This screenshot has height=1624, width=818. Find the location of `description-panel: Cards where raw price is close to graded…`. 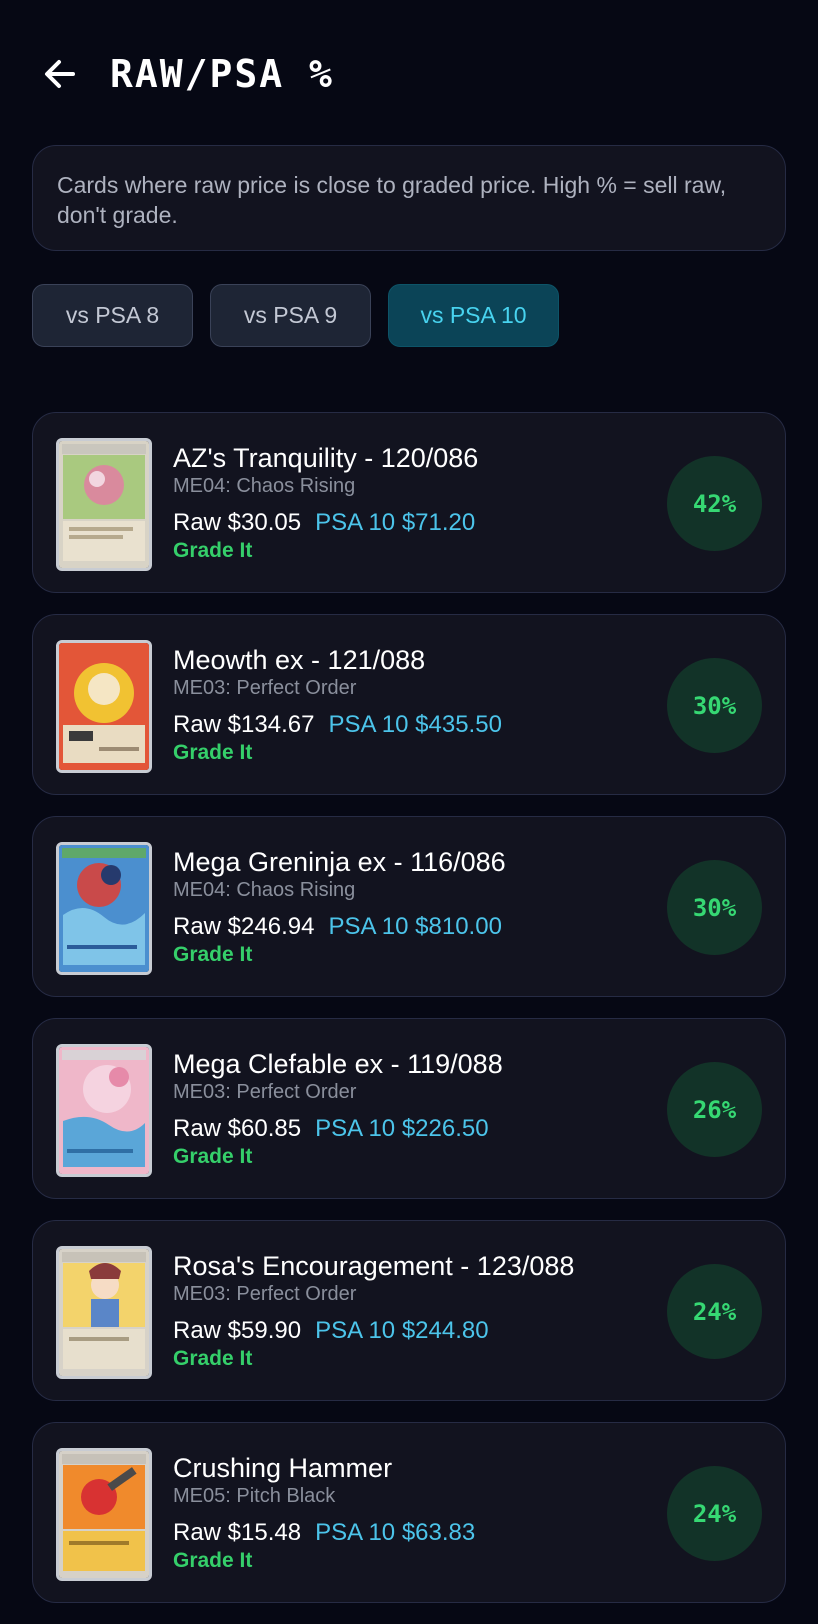

description-panel: Cards where raw price is close to graded… is located at coordinates (409, 198).